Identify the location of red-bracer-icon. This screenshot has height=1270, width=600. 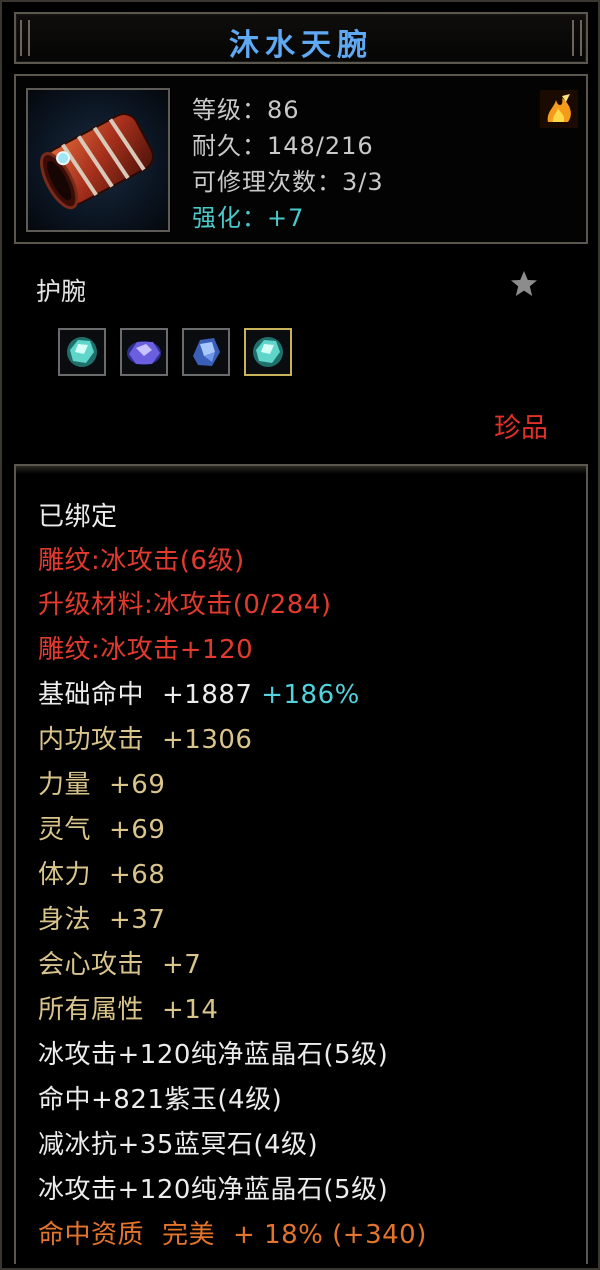
(97, 161).